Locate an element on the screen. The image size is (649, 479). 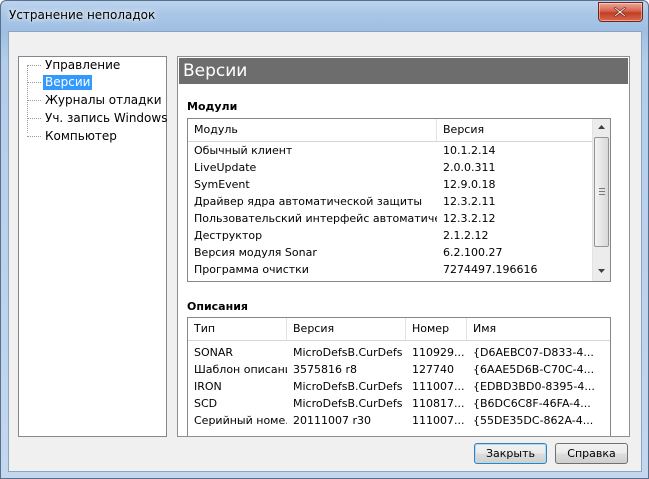
module-name: Программа очистки is located at coordinates (251, 269).